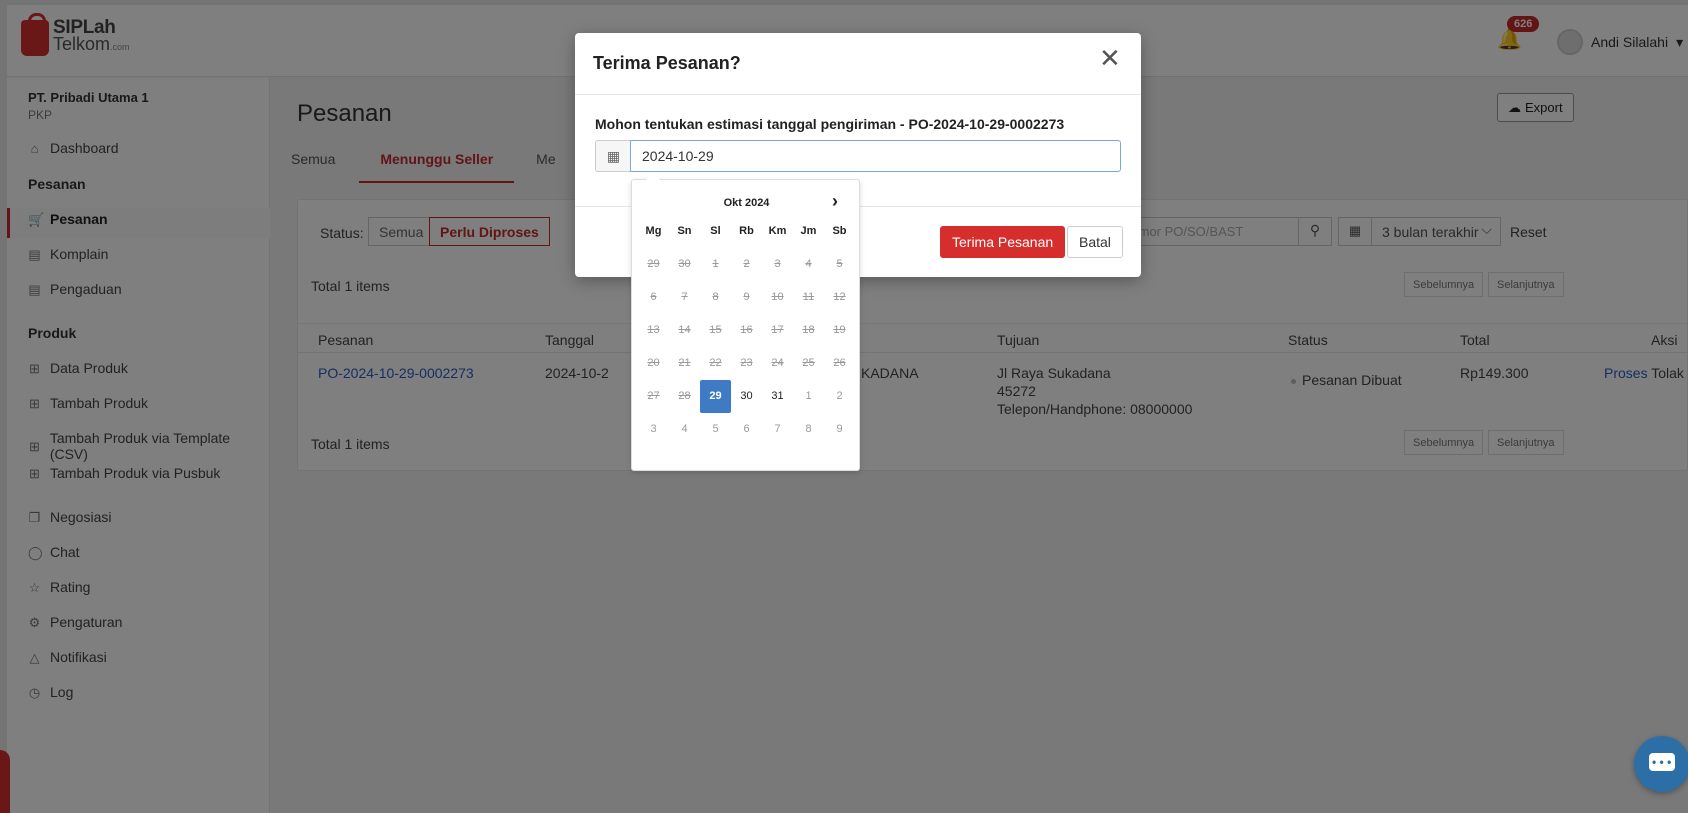 The image size is (1688, 813). I want to click on datepicker-day: 17, so click(777, 330).